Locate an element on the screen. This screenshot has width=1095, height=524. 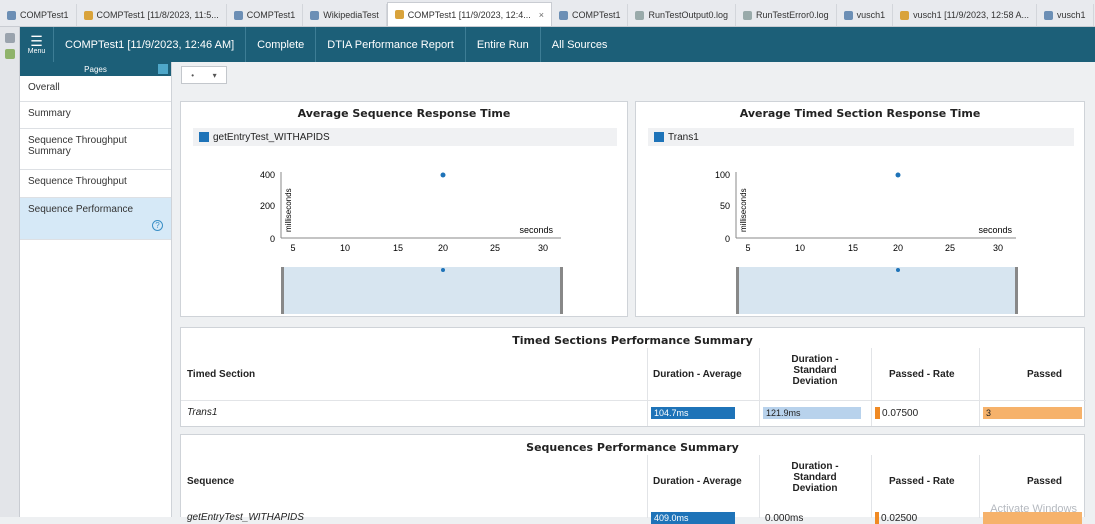
run-status: Complete is located at coordinates (281, 44).